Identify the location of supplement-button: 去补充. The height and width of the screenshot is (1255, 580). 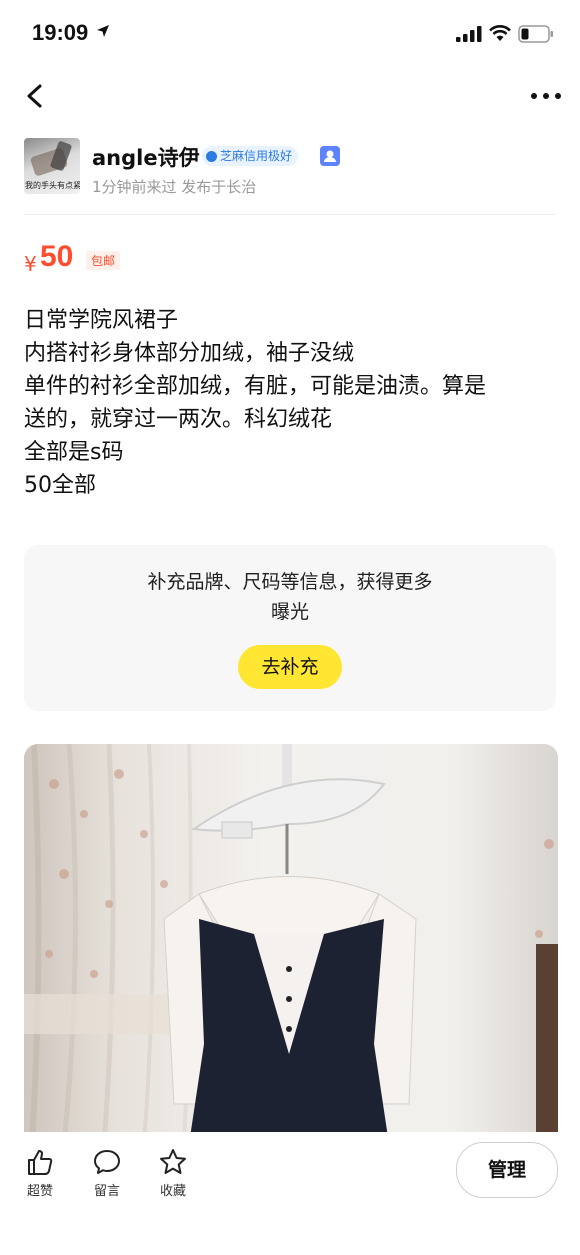
(290, 667).